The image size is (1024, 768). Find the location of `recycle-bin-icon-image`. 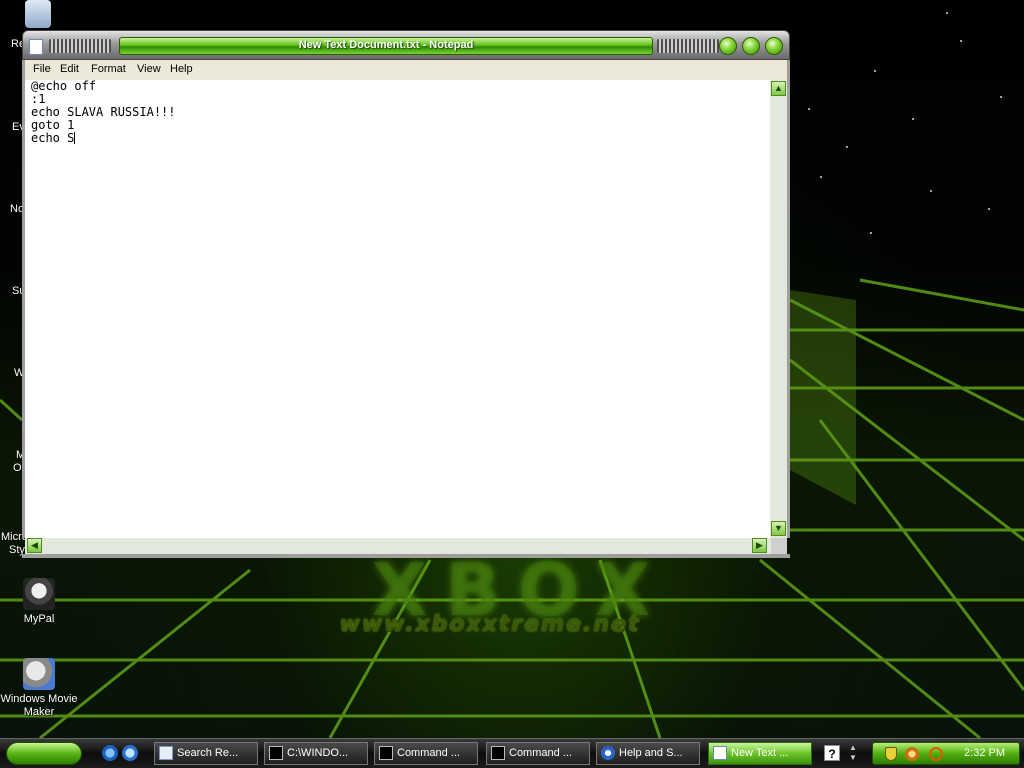

recycle-bin-icon-image is located at coordinates (38, 14).